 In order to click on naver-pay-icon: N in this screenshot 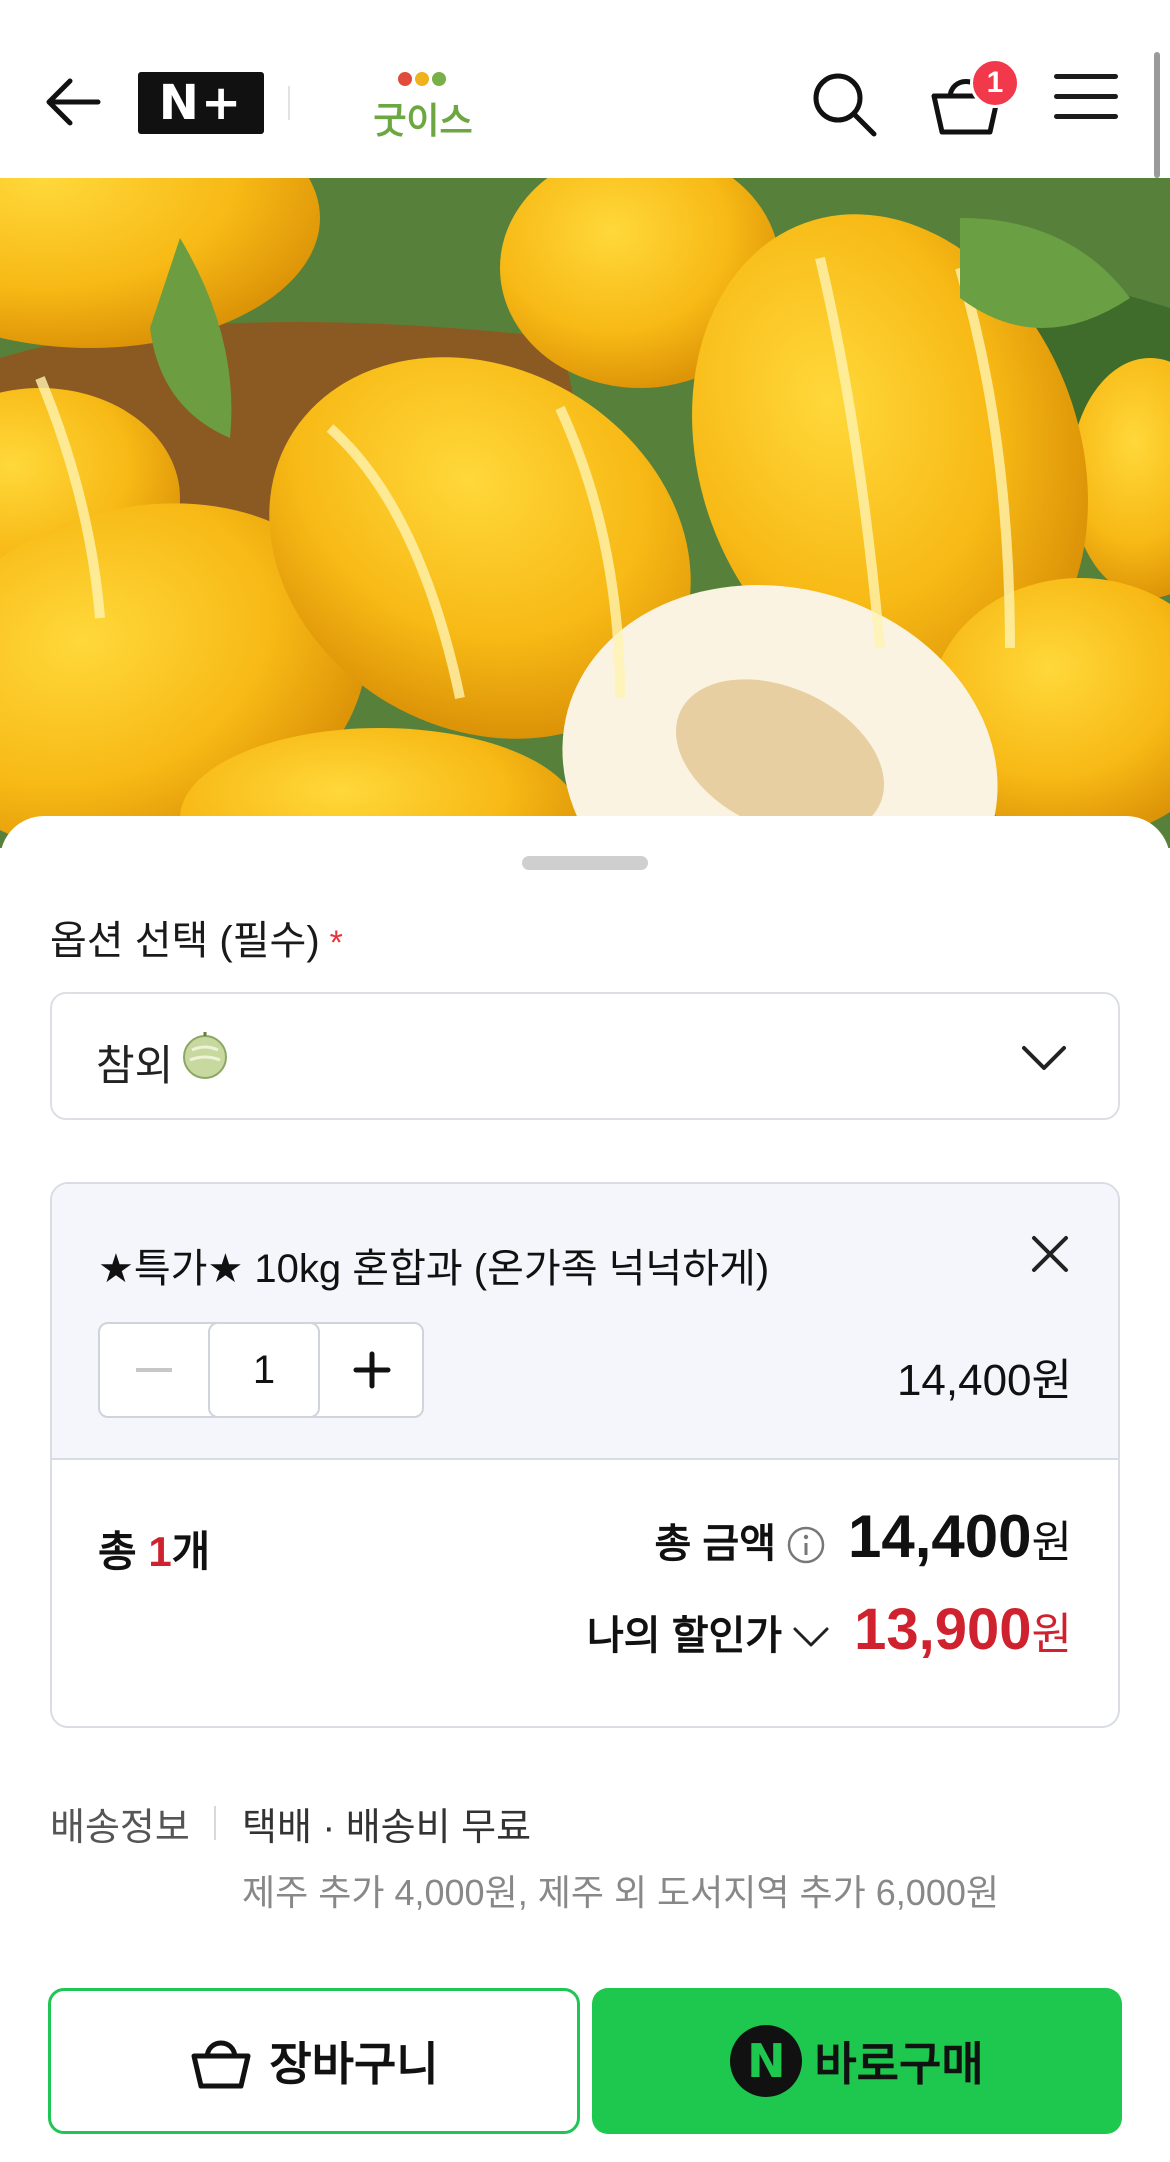, I will do `click(766, 2061)`.